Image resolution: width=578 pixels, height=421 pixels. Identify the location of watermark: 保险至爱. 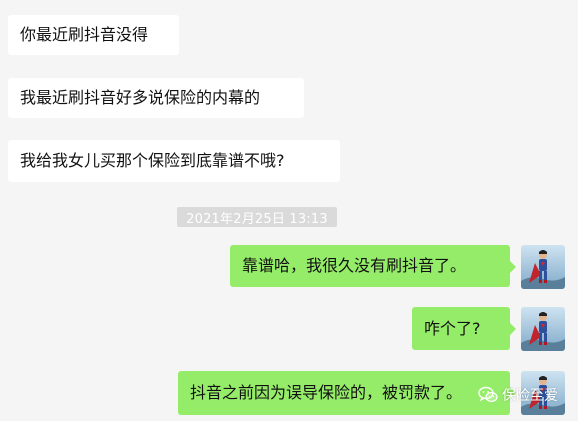
(518, 395).